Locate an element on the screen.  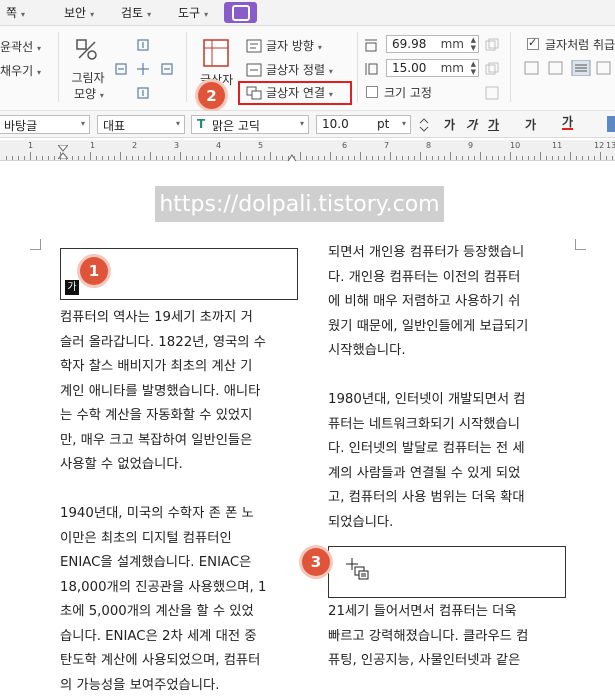
ruler-number: 12 is located at coordinates (599, 145).